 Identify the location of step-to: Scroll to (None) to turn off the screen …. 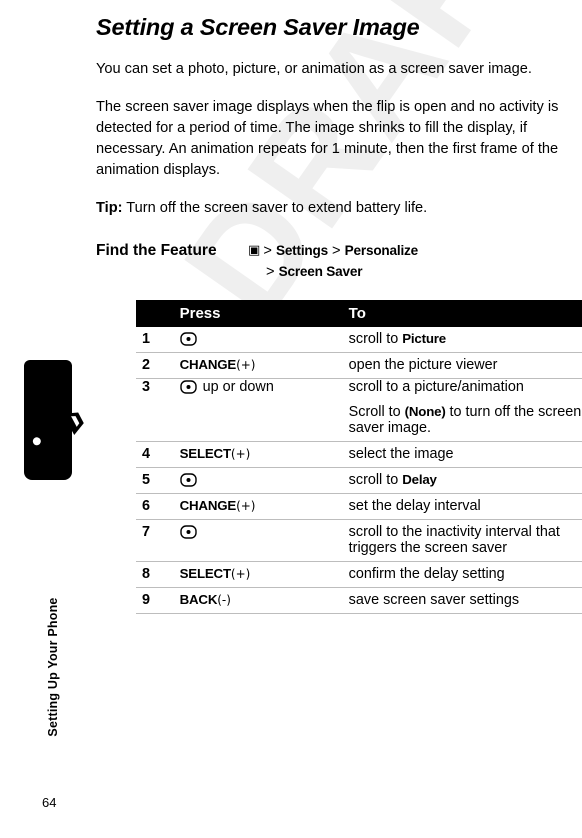
(462, 421).